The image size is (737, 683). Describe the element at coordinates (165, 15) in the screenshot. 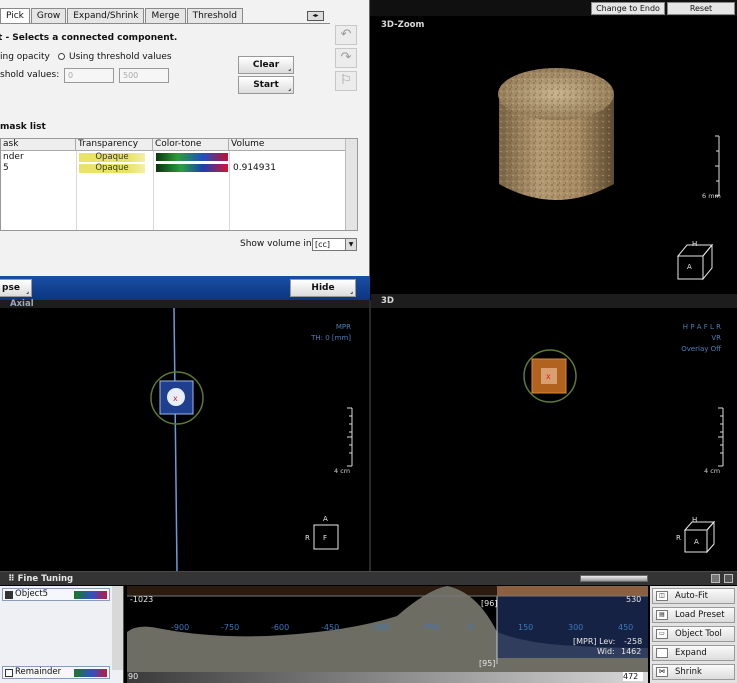

I see `tab-merge: Merge` at that location.